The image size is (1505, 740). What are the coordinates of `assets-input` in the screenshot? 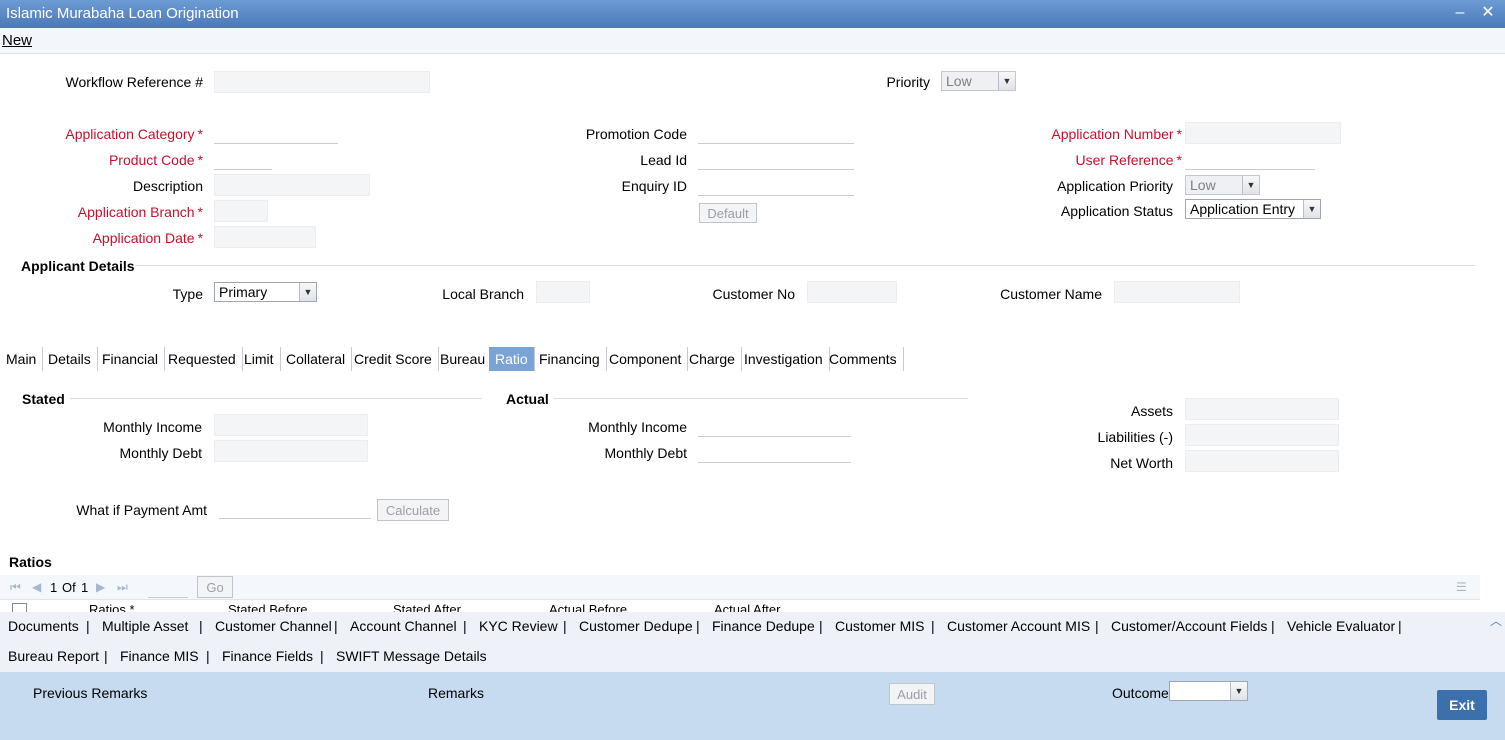 It's located at (1262, 409).